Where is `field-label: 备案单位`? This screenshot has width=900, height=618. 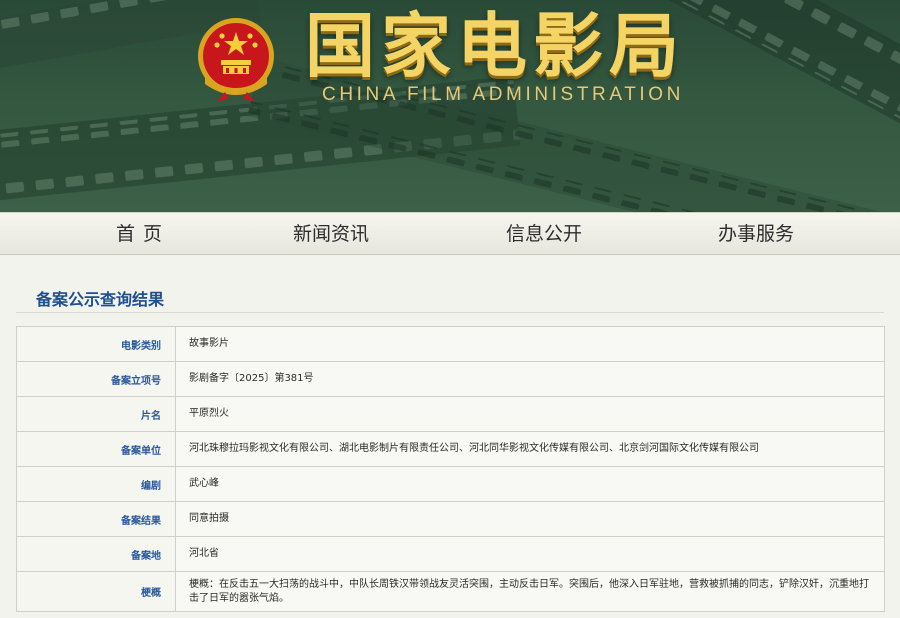 field-label: 备案单位 is located at coordinates (96, 449).